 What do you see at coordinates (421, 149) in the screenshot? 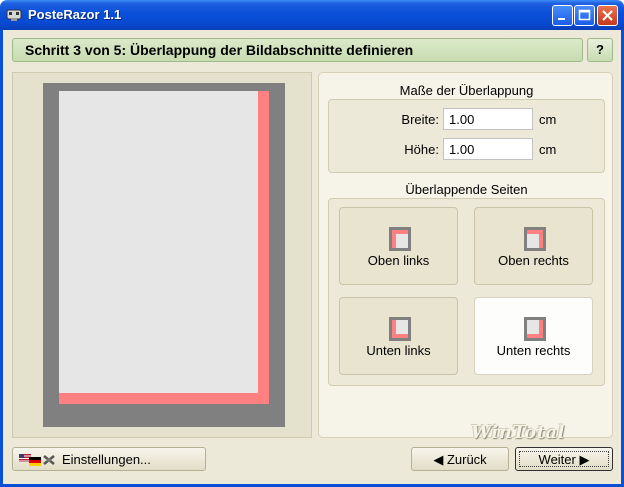
I see `height-label: Höhe:` at bounding box center [421, 149].